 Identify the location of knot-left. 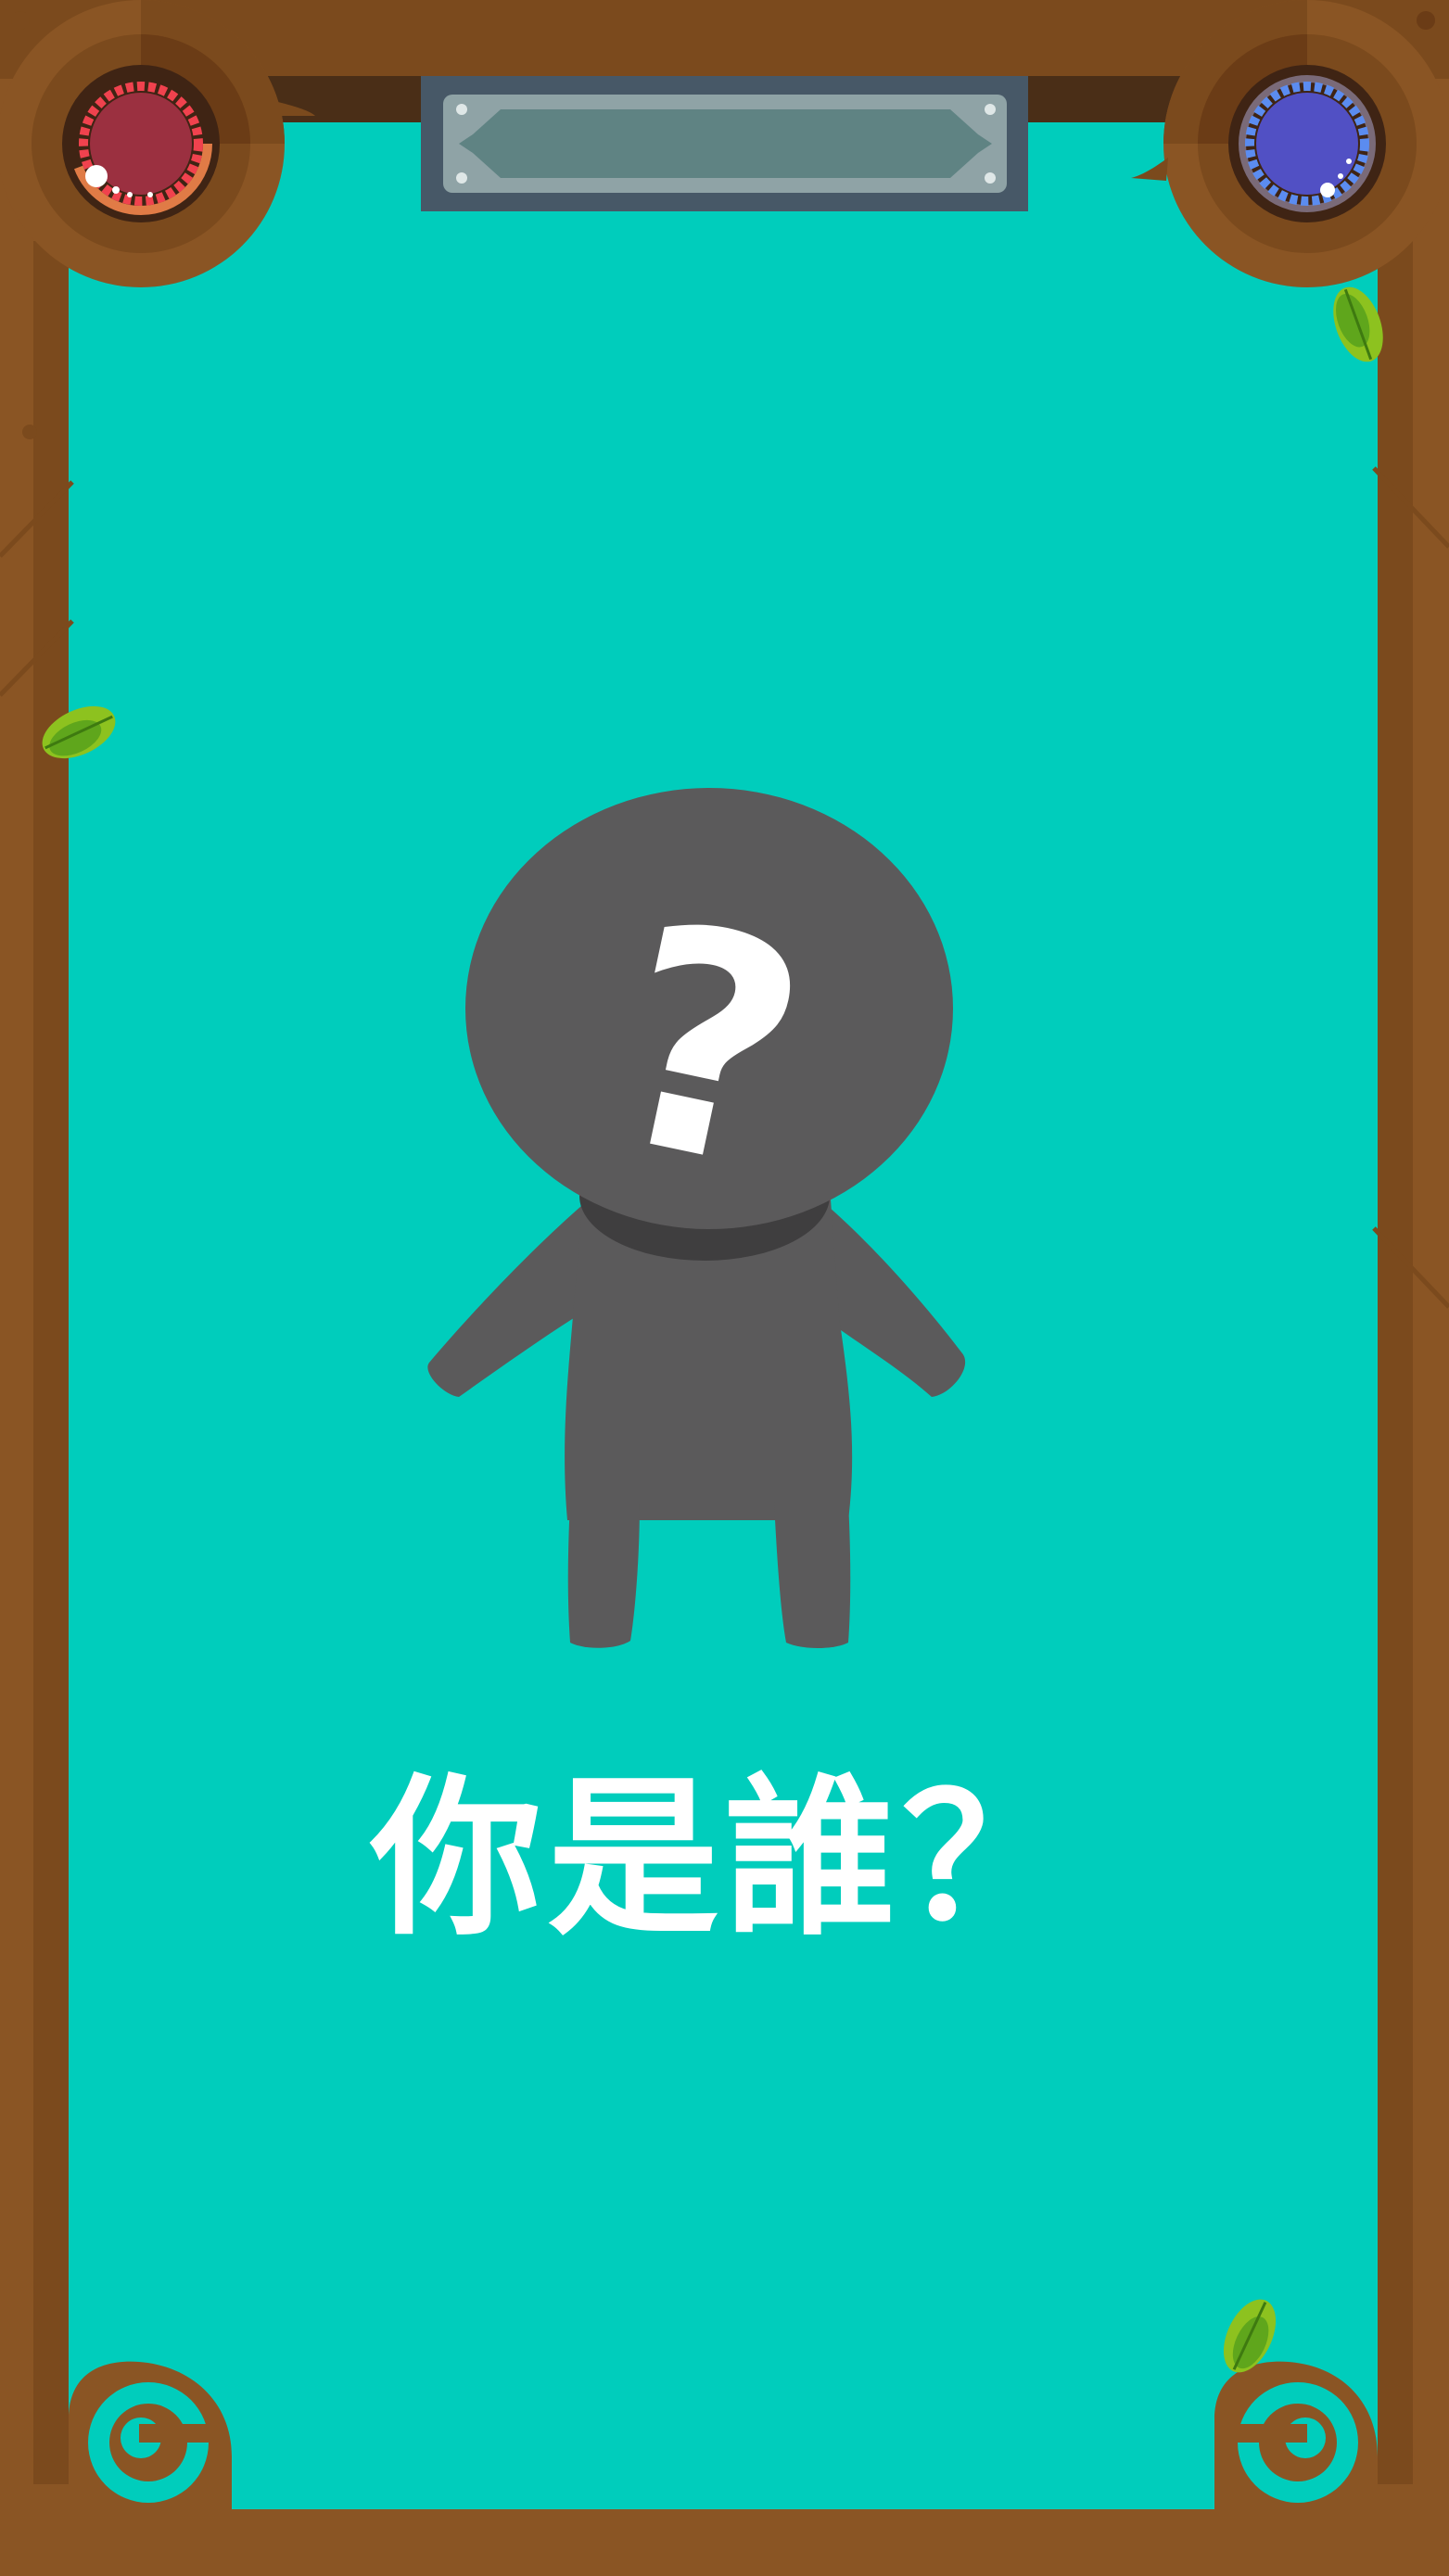
(29, 432).